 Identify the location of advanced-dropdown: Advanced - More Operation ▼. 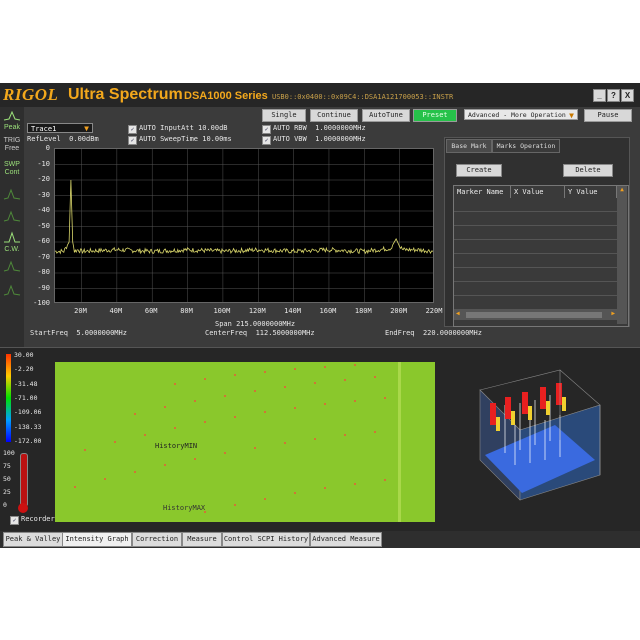
(521, 114).